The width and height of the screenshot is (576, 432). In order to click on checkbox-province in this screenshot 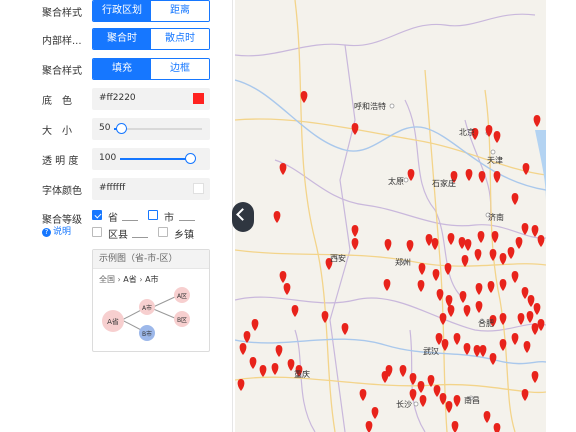, I will do `click(97, 215)`.